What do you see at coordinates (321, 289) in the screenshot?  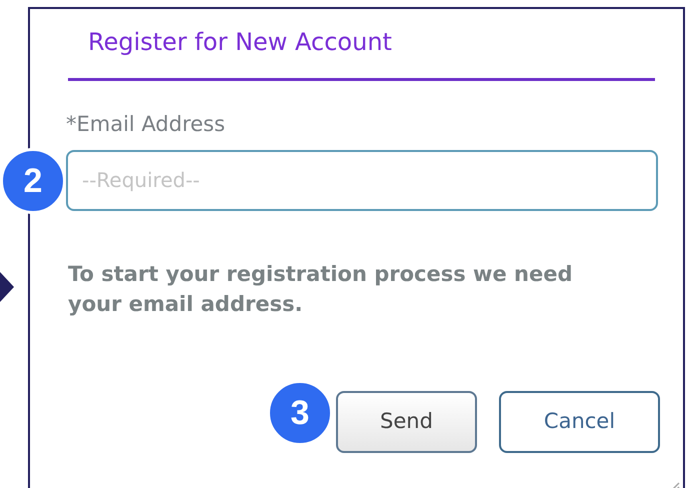 I see `instruction-text: To start your registration process we need your email address.` at bounding box center [321, 289].